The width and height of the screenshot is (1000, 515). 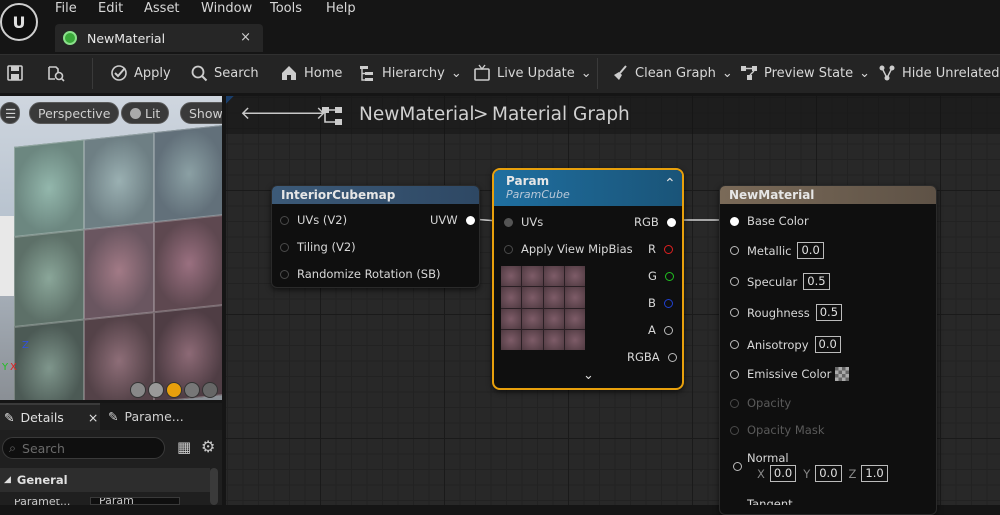 I want to click on pin-label: Emissive Color, so click(x=789, y=374).